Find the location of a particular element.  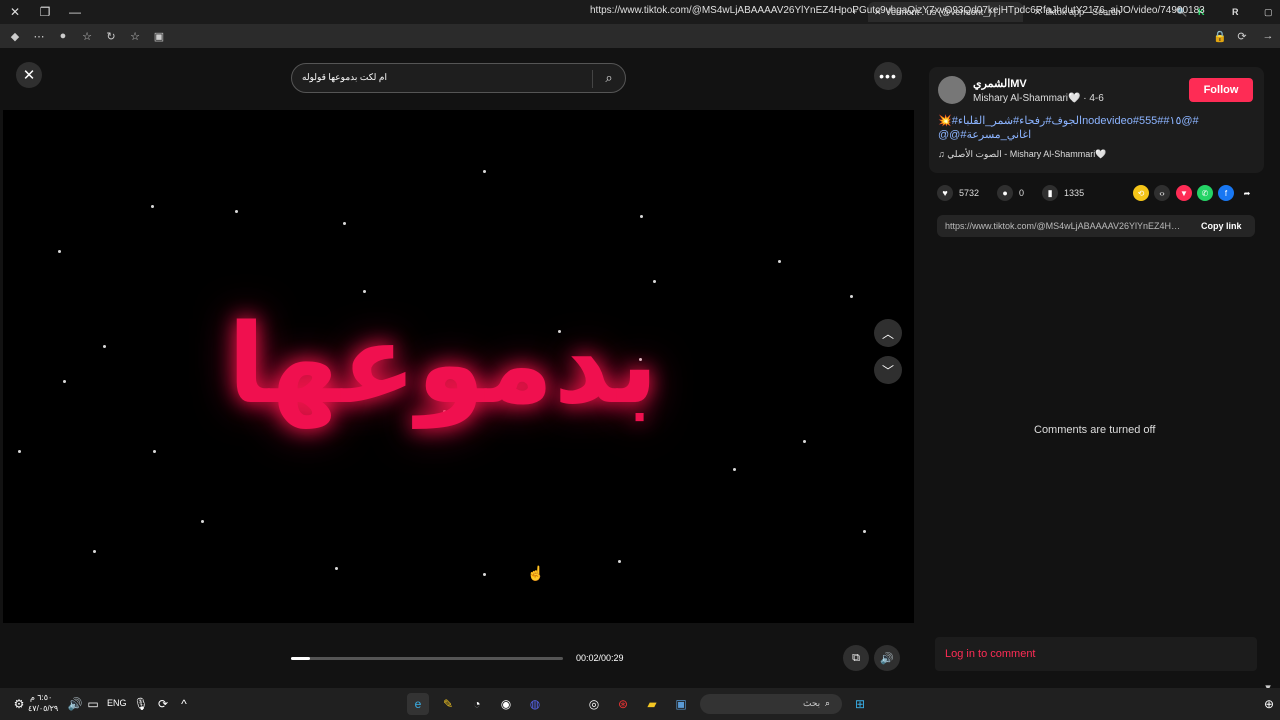

chrome-icon: ◎ is located at coordinates (594, 704).